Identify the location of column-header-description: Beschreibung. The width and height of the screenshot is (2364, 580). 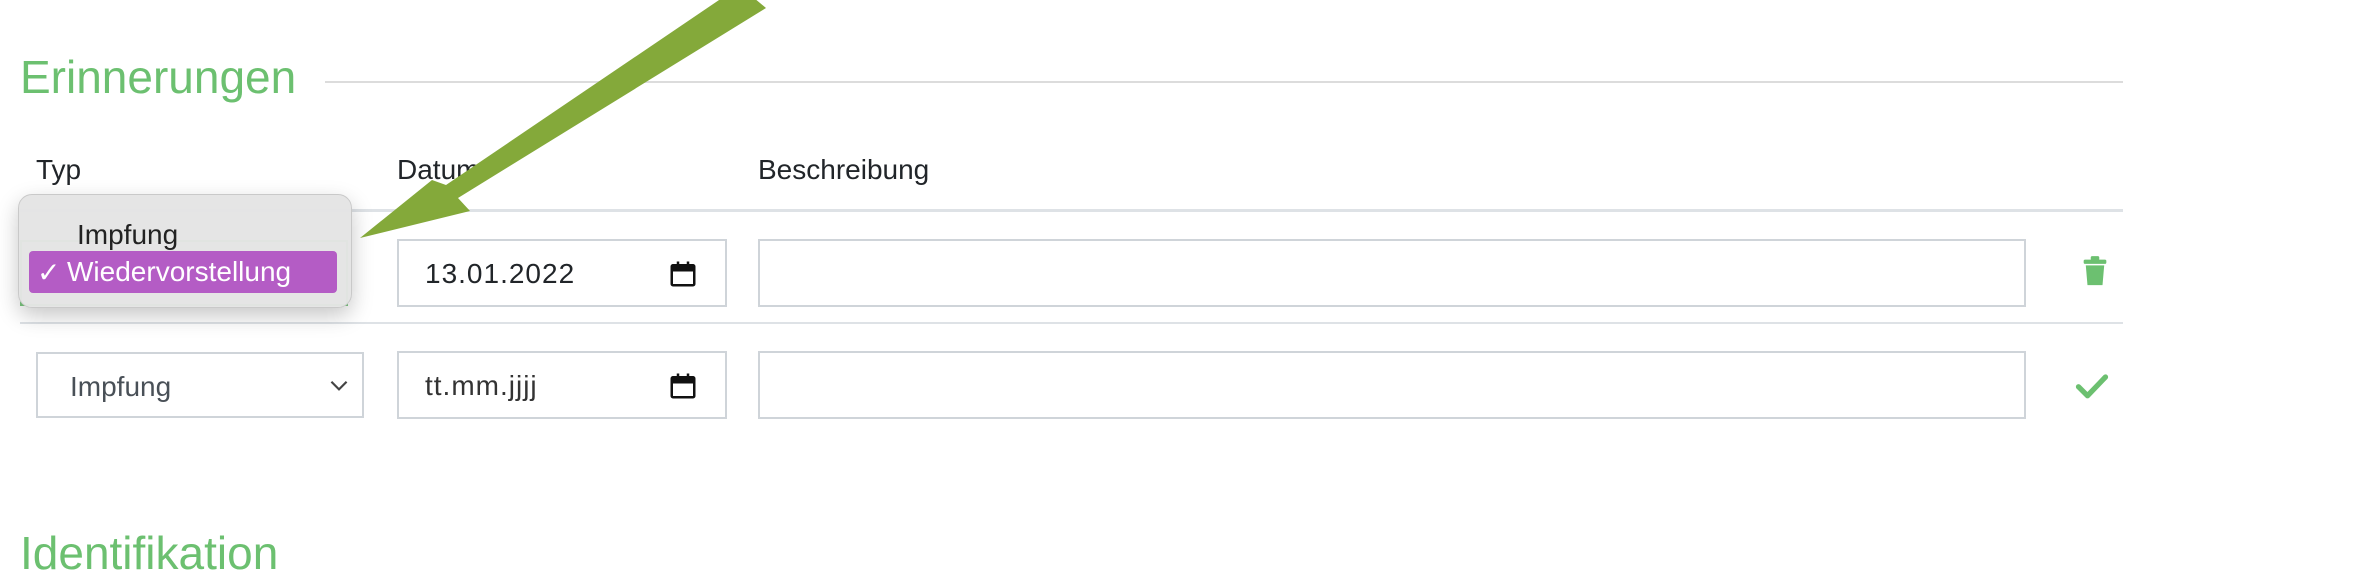
(844, 169).